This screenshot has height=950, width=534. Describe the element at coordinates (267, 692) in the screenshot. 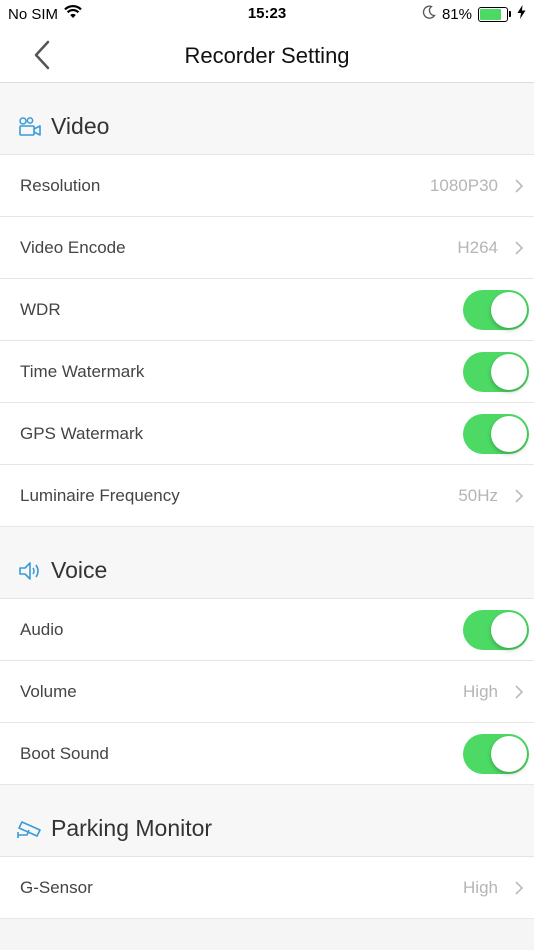

I see `setting-row-volume: Volume High` at that location.